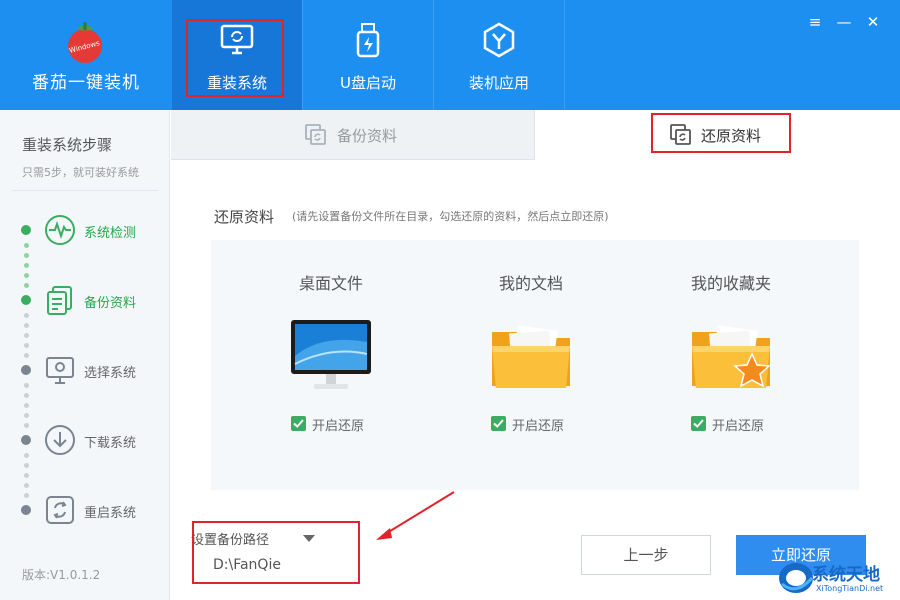 Image resolution: width=900 pixels, height=600 pixels. What do you see at coordinates (110, 233) in the screenshot?
I see `step-label-system-check: 系统检测` at bounding box center [110, 233].